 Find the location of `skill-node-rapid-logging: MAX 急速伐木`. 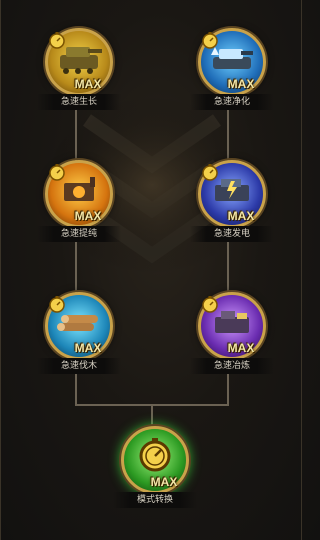

skill-node-rapid-logging: MAX 急速伐木 is located at coordinates (79, 347).